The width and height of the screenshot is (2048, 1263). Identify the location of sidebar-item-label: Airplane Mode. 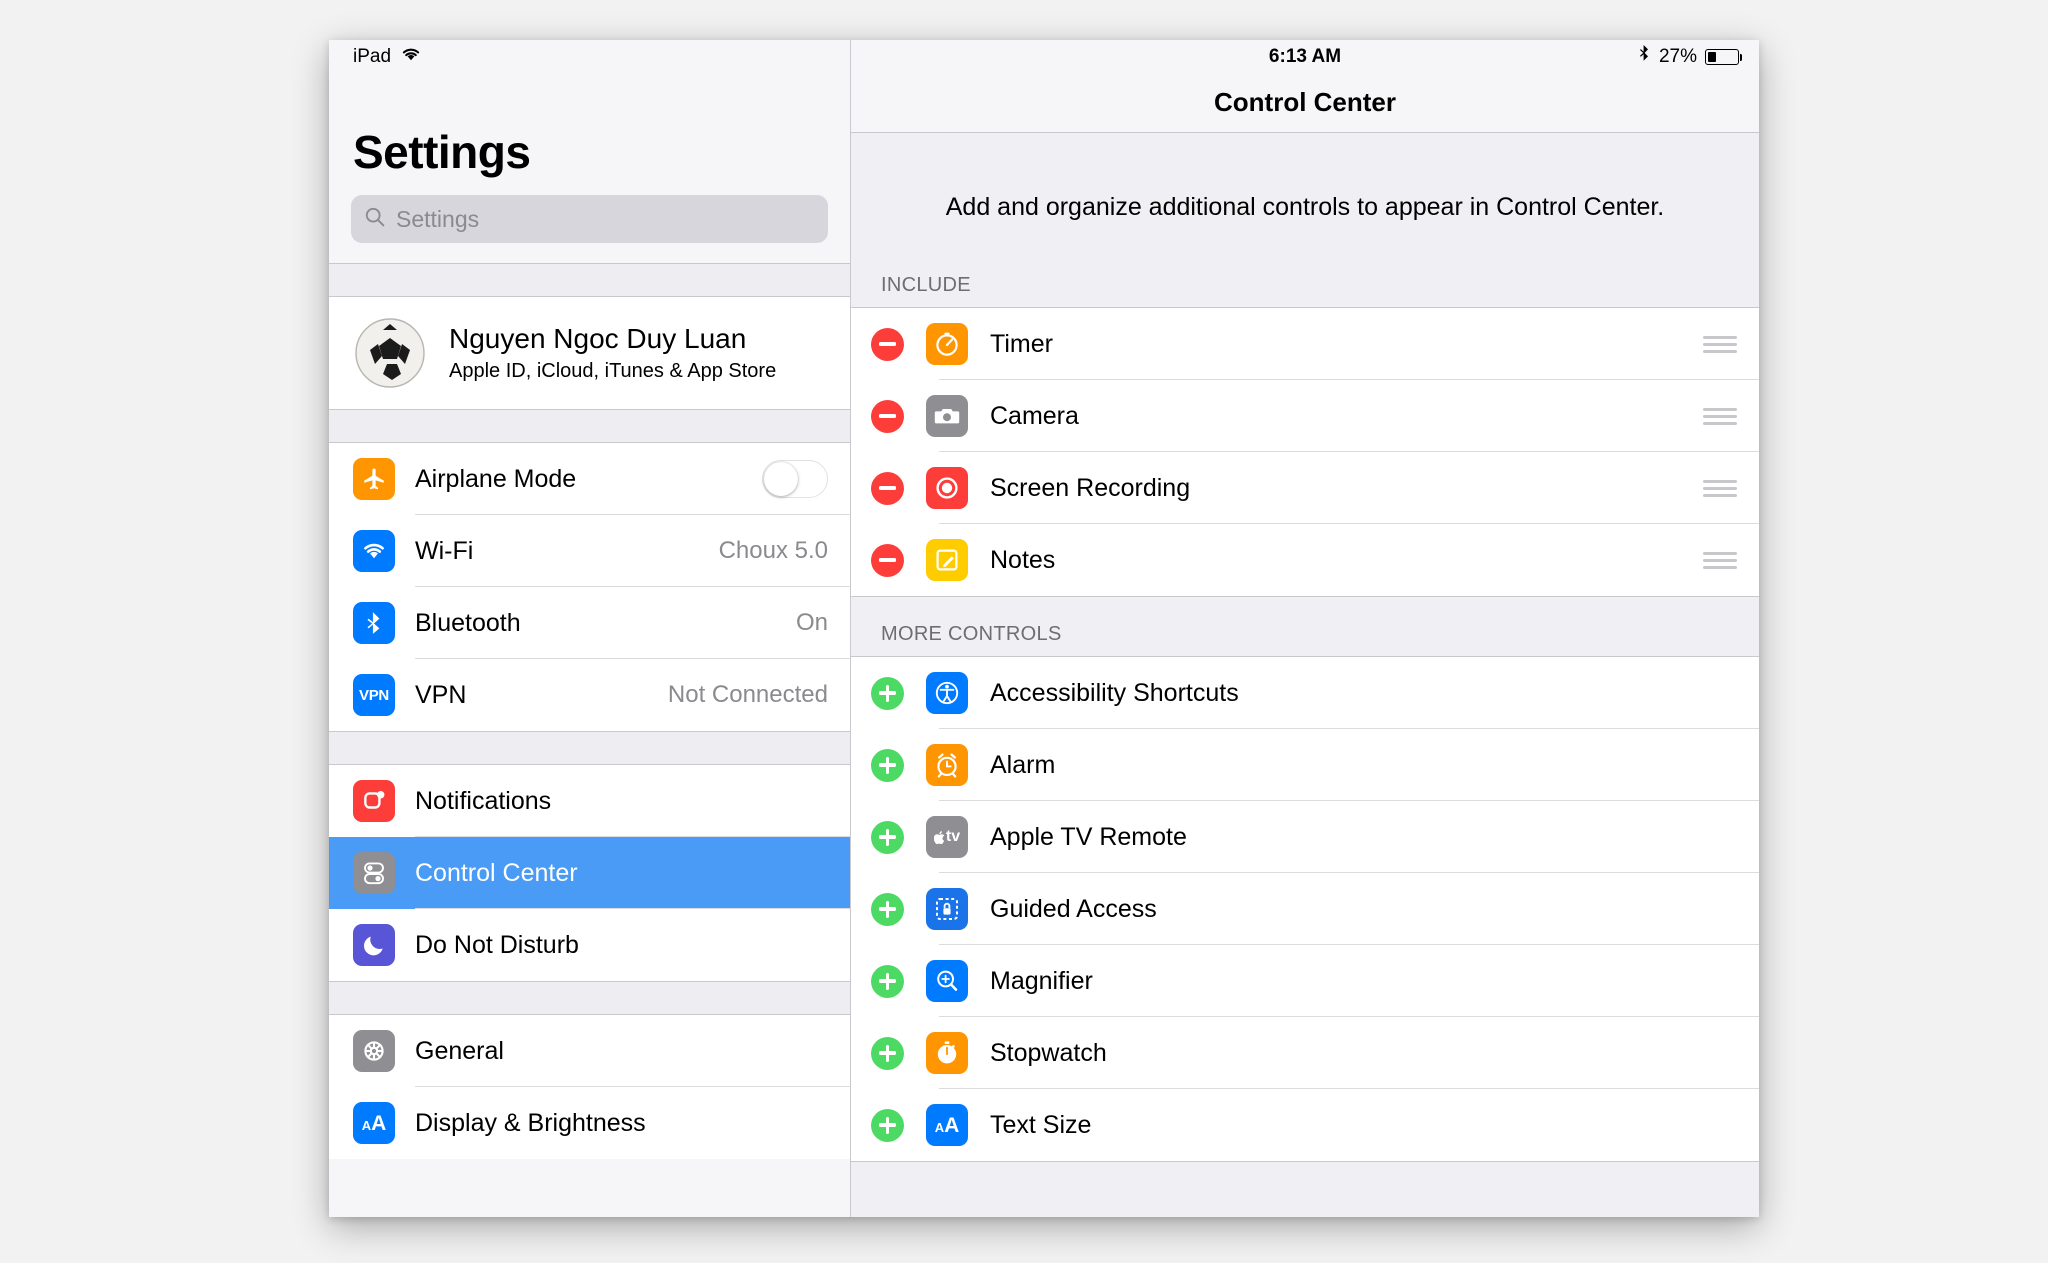
(496, 478).